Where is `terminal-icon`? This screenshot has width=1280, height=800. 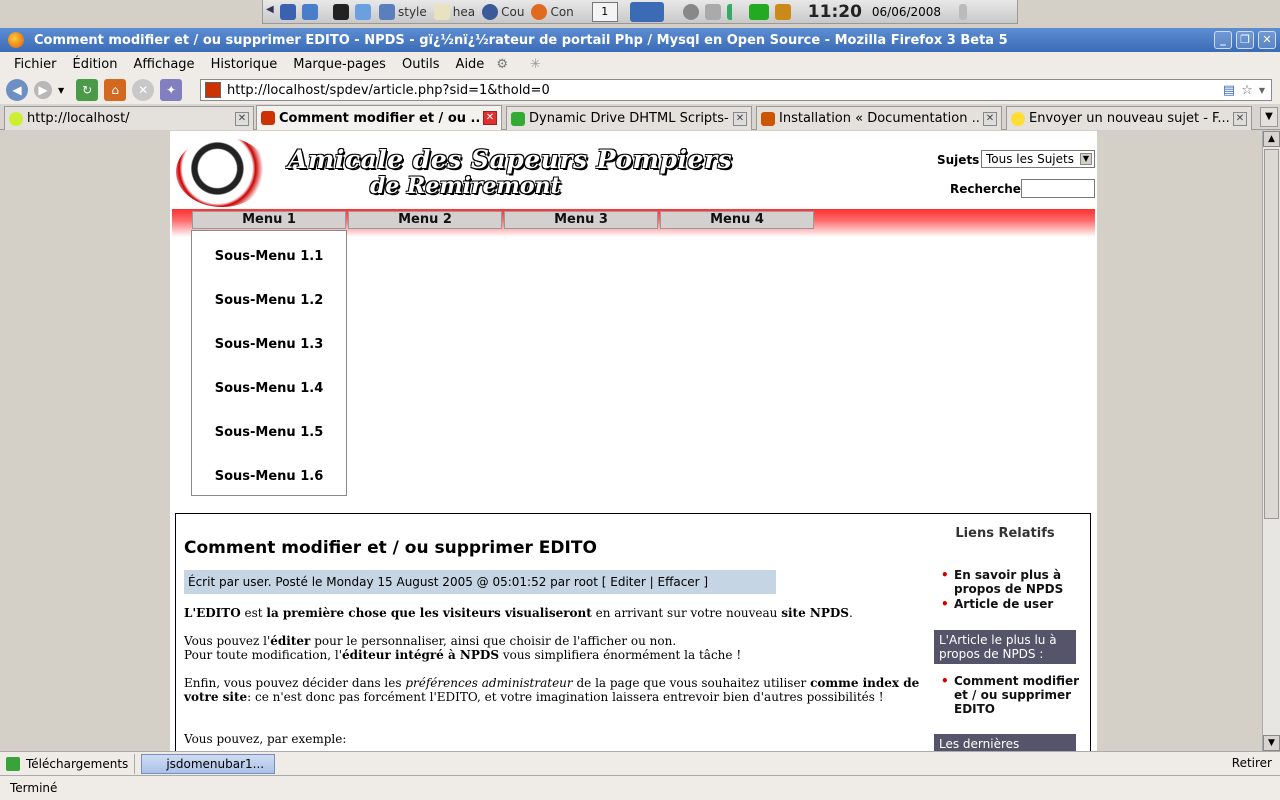
terminal-icon is located at coordinates (341, 11).